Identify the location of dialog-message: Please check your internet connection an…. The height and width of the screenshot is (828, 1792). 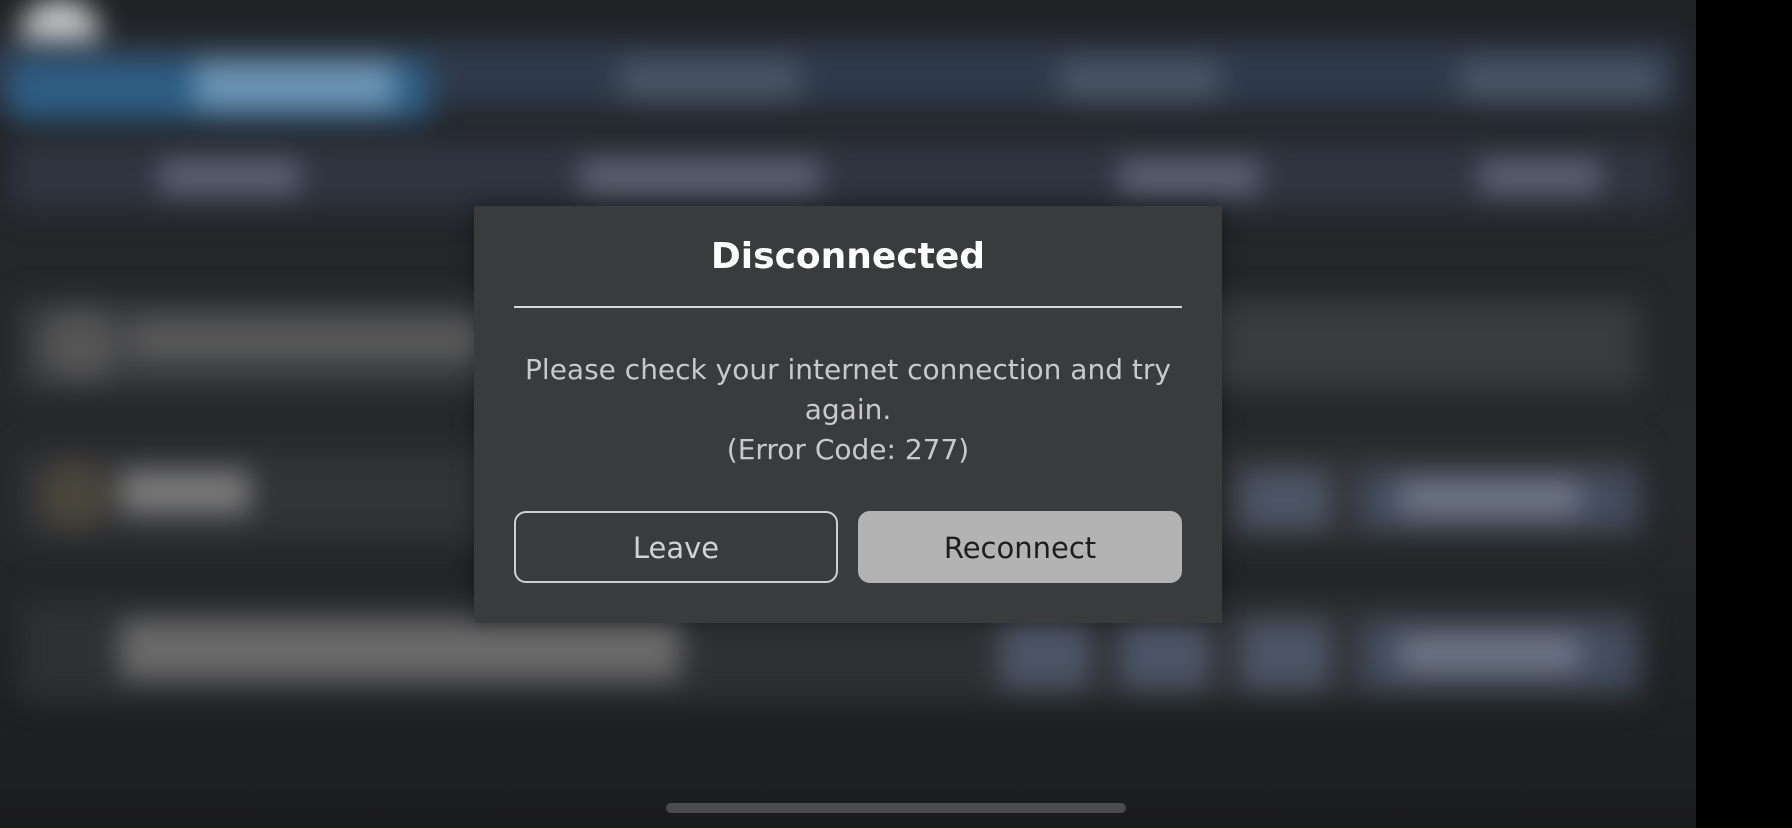
(848, 410).